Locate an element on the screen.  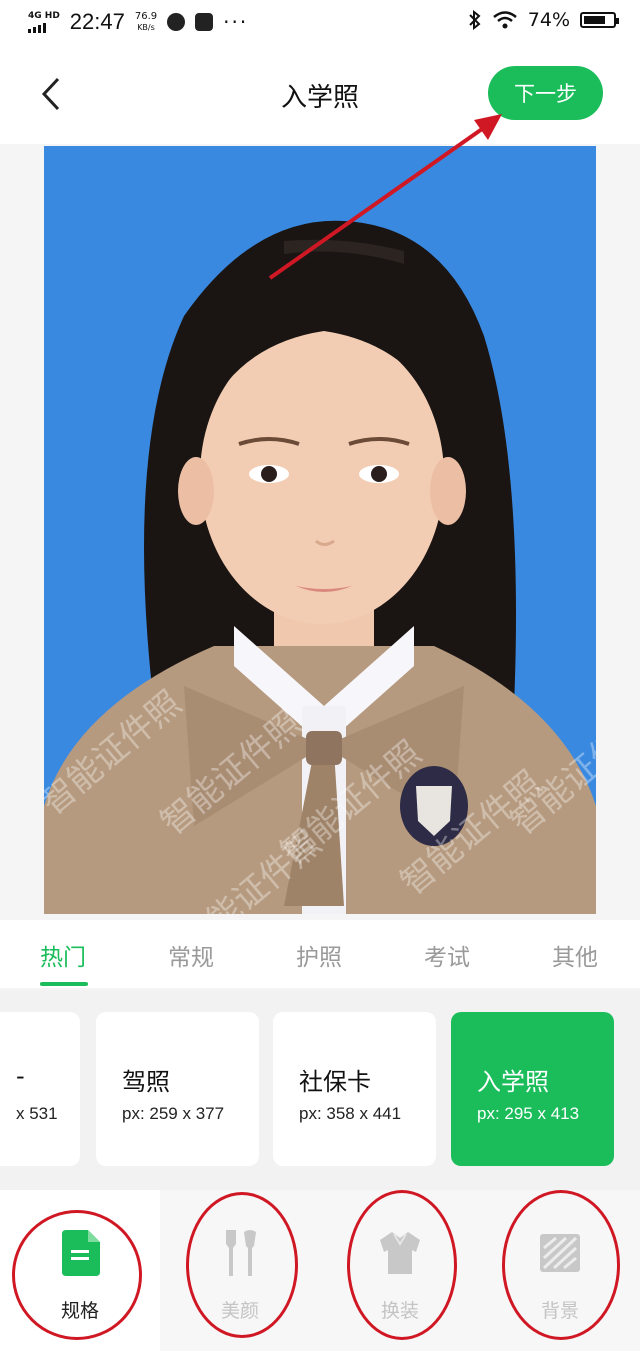
status-right: 74% is located at coordinates (543, 20).